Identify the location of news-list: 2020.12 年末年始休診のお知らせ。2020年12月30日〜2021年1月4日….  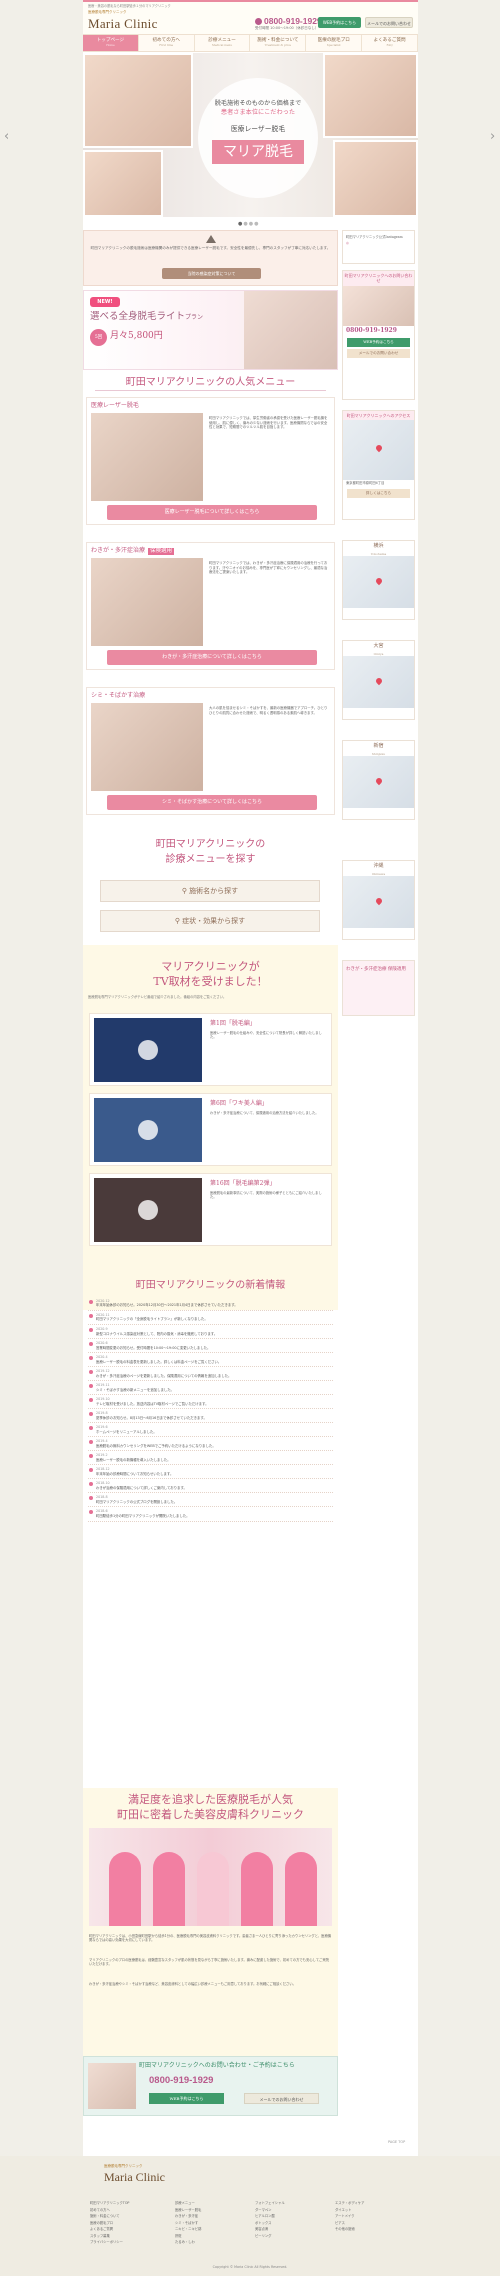
(210, 1409).